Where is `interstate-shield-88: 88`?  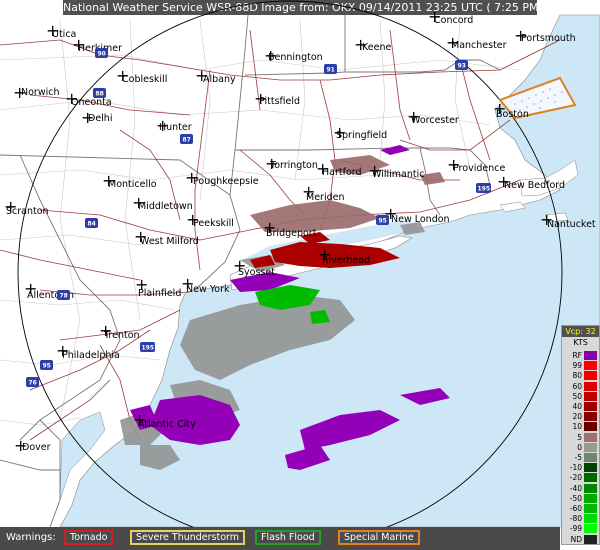
interstate-shield-88: 88 is located at coordinates (99, 93).